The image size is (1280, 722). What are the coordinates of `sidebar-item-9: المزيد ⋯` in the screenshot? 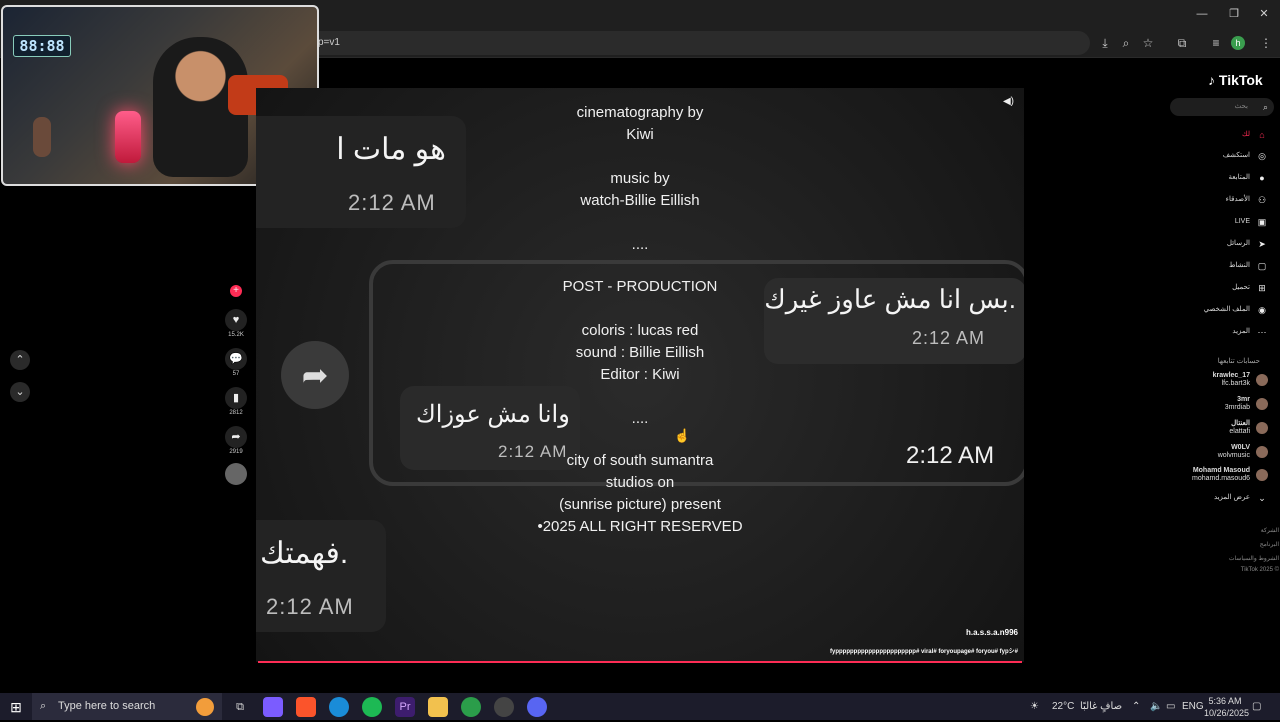 It's located at (1215, 332).